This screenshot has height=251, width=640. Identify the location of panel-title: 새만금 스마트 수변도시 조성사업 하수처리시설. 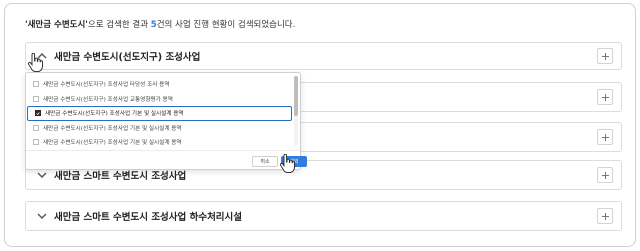
(148, 217).